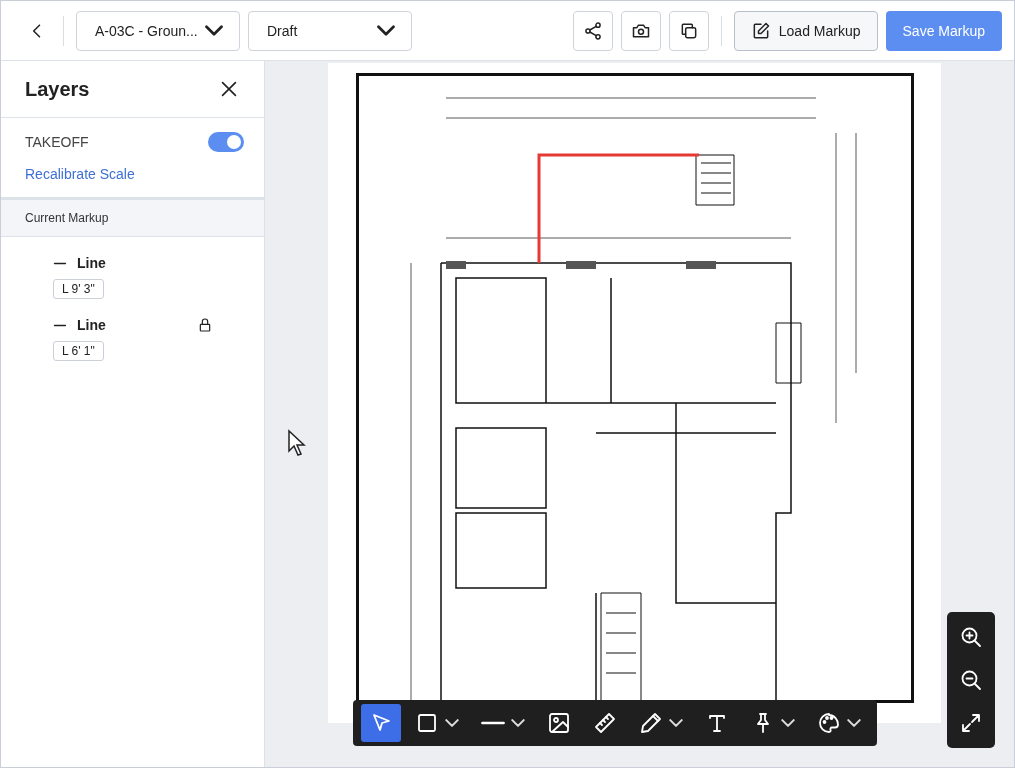  Describe the element at coordinates (605, 723) in the screenshot. I see `ruler-icon` at that location.